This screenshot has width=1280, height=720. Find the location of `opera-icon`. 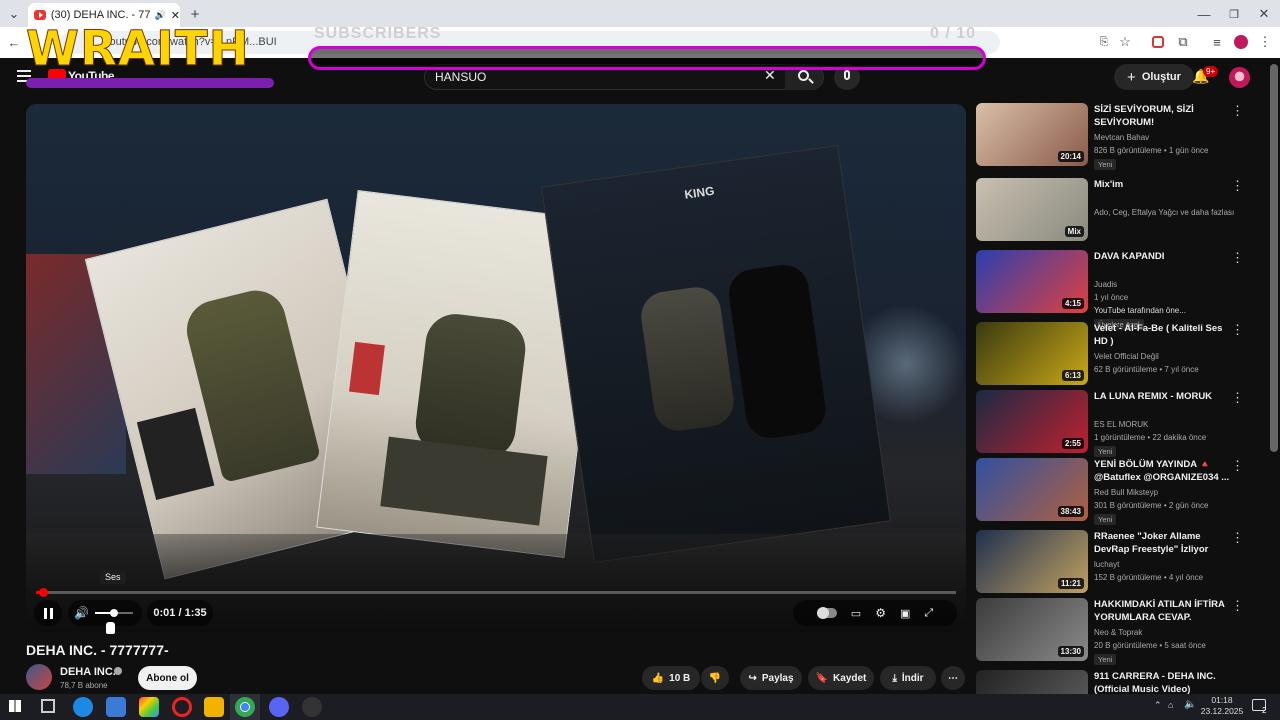

opera-icon is located at coordinates (182, 707).